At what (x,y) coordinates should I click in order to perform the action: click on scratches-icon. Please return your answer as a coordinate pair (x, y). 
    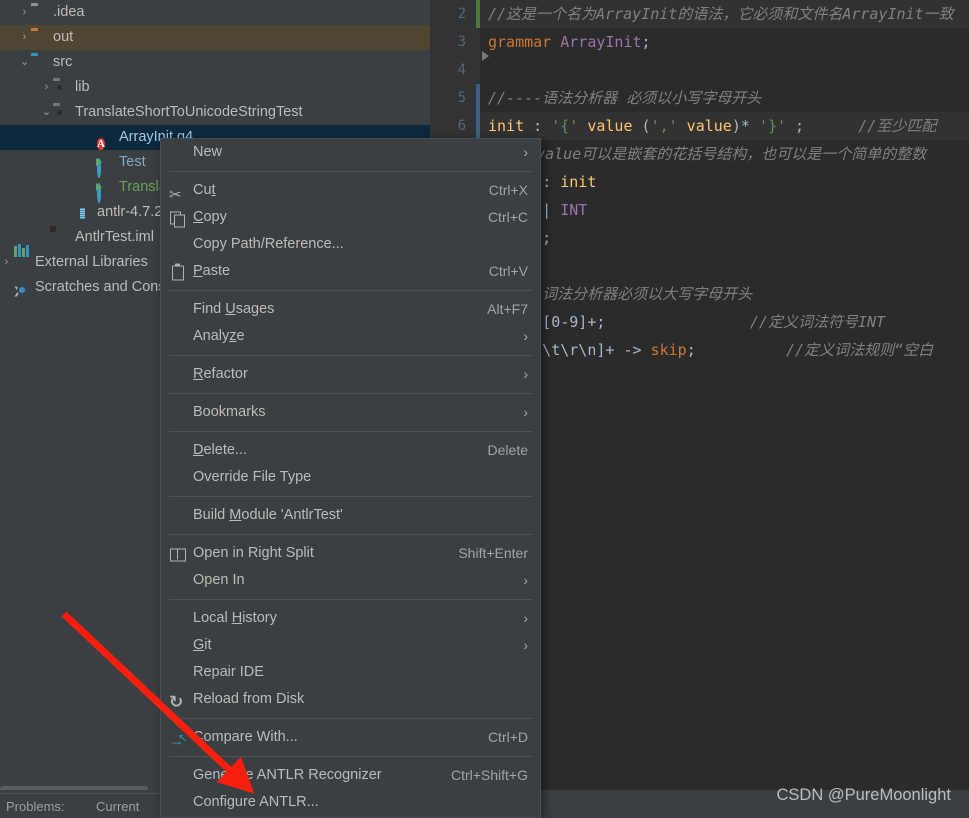
    Looking at the image, I should click on (21, 288).